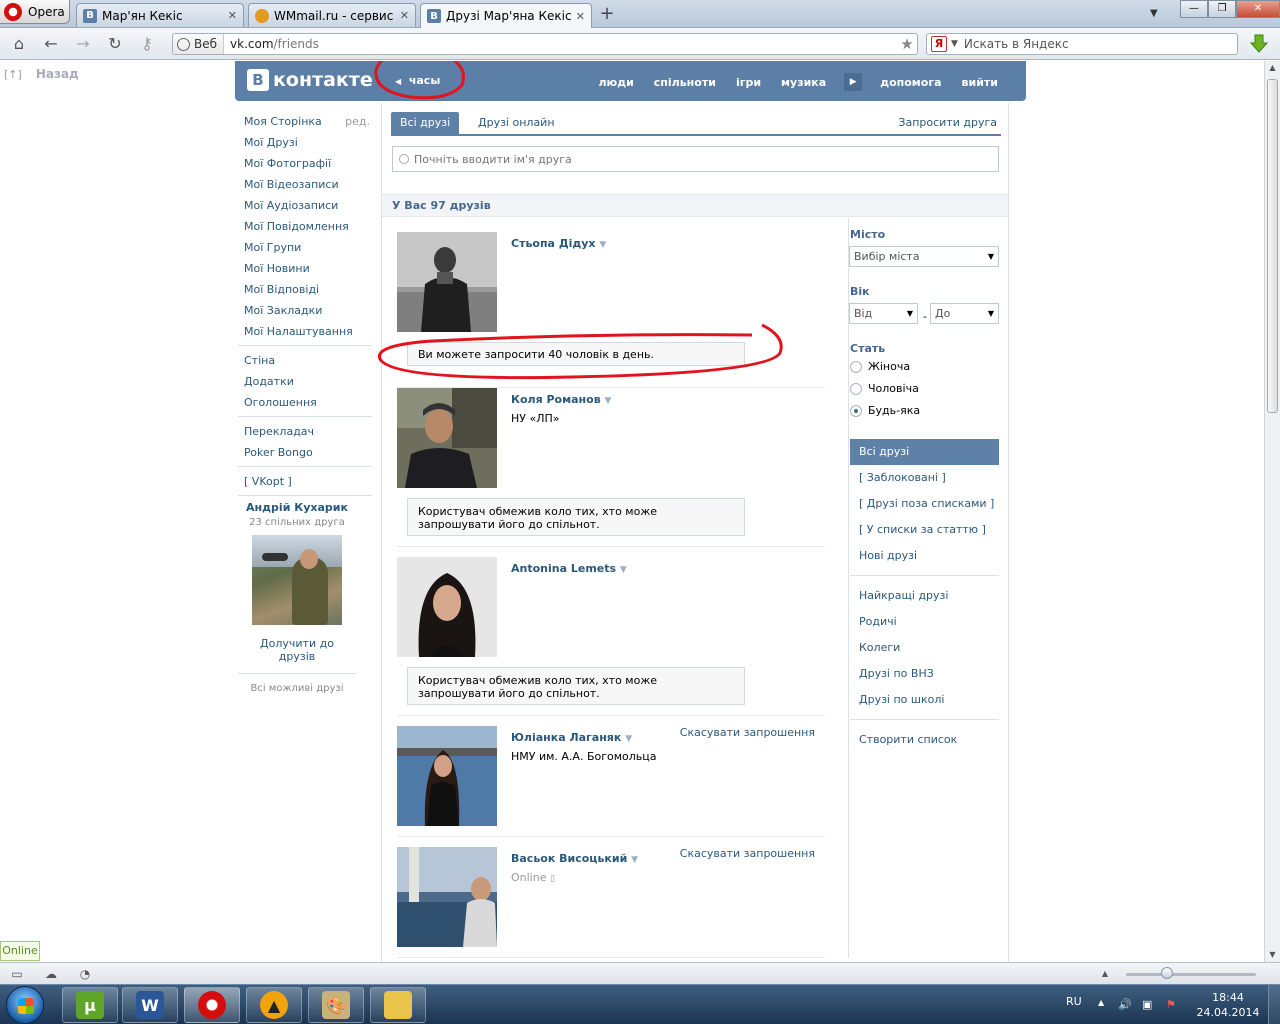 This screenshot has width=1280, height=1024. I want to click on zoom-slider-track, so click(1191, 974).